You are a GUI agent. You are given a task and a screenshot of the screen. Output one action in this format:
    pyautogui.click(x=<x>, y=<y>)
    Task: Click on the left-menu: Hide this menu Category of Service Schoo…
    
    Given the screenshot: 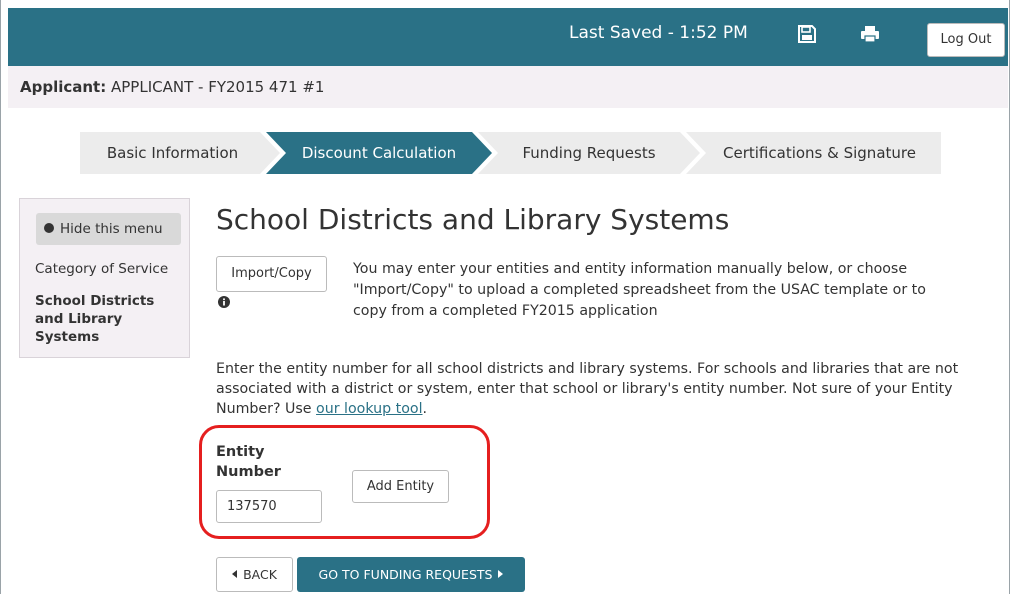 What is the action you would take?
    pyautogui.click(x=104, y=278)
    